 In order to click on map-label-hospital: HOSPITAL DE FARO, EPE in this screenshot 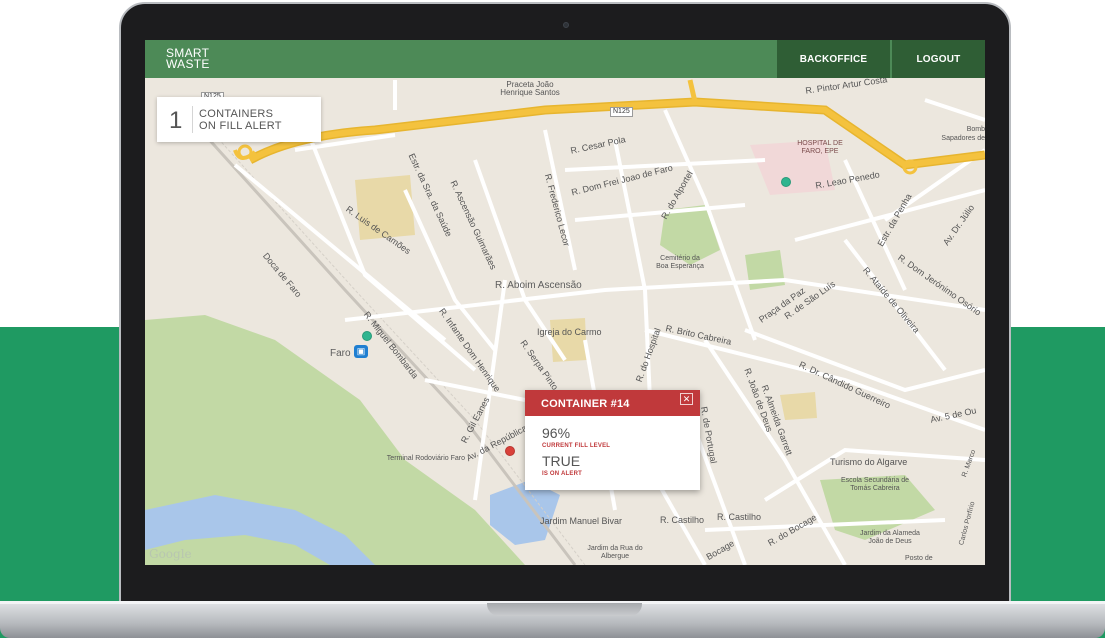, I will do `click(820, 147)`.